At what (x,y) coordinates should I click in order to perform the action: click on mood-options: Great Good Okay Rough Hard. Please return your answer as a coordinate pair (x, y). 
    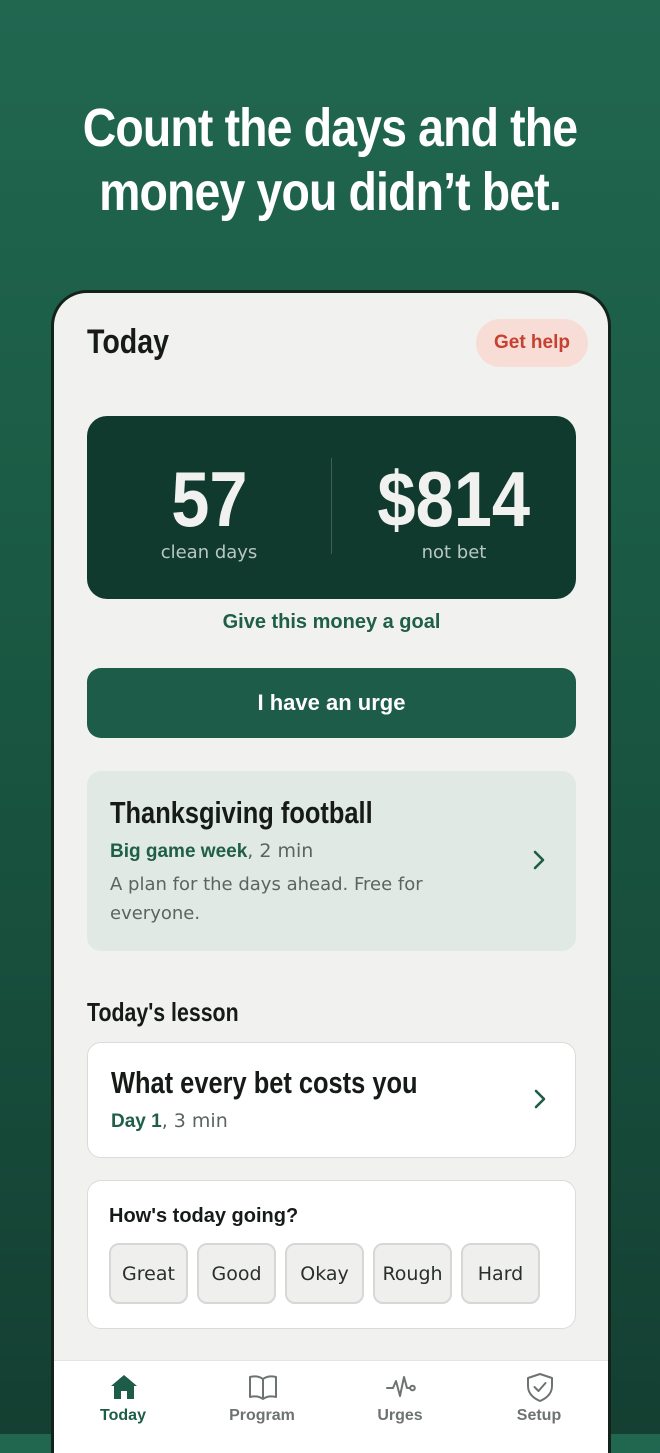
    Looking at the image, I should click on (324, 1273).